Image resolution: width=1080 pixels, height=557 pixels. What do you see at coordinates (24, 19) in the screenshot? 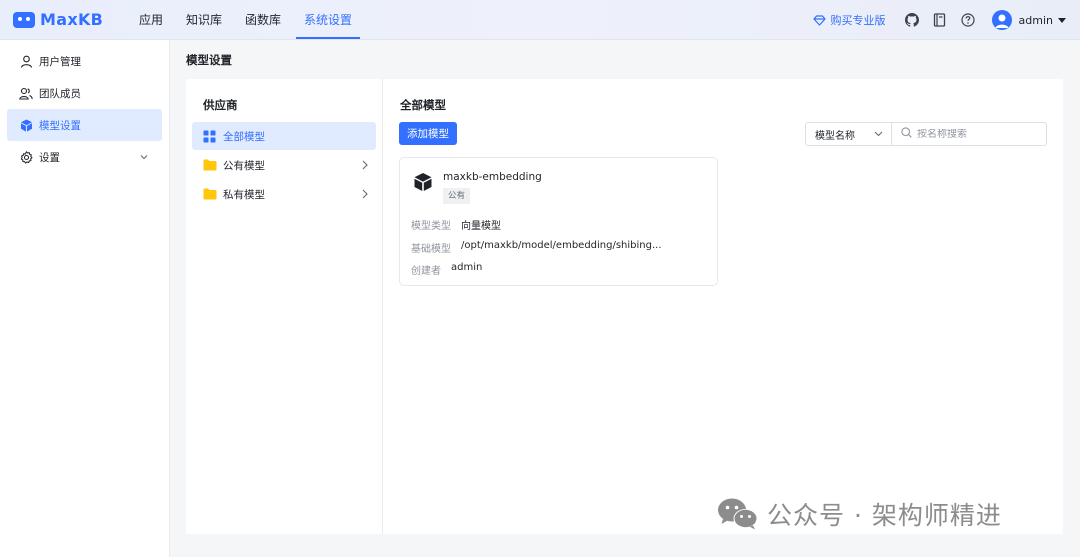
I see `logo-icon` at bounding box center [24, 19].